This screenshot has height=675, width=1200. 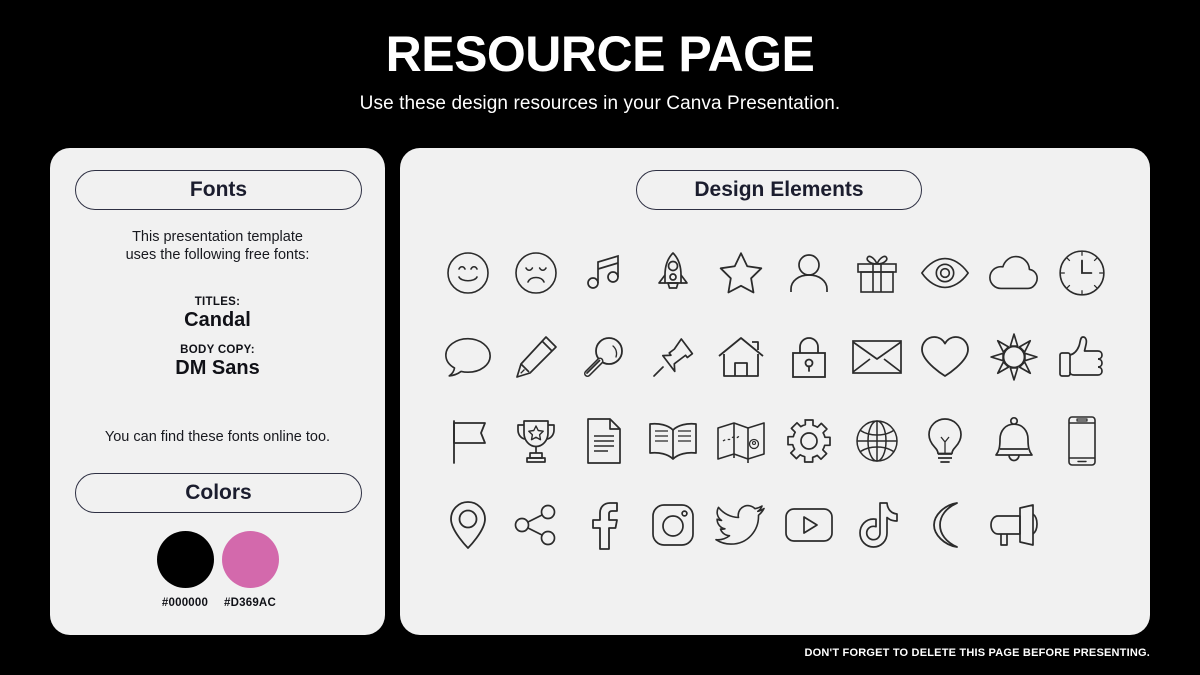 What do you see at coordinates (468, 357) in the screenshot?
I see `speech-bubble-icon` at bounding box center [468, 357].